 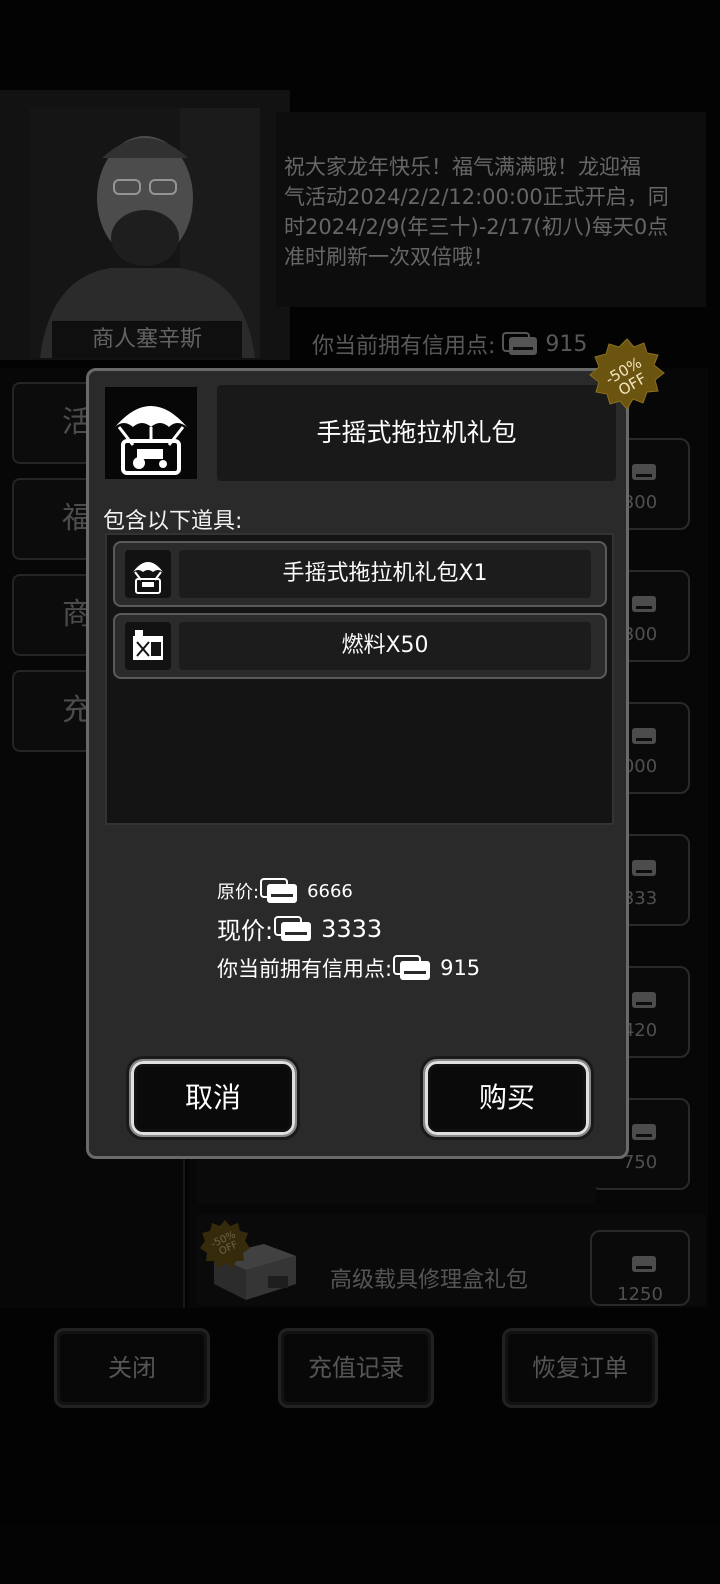 I want to click on item-label: 手摇式拖拉机礼包X1, so click(x=385, y=574).